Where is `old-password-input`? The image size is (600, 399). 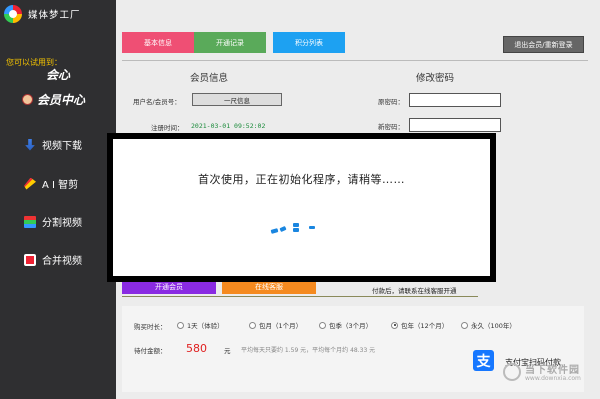 old-password-input is located at coordinates (455, 100).